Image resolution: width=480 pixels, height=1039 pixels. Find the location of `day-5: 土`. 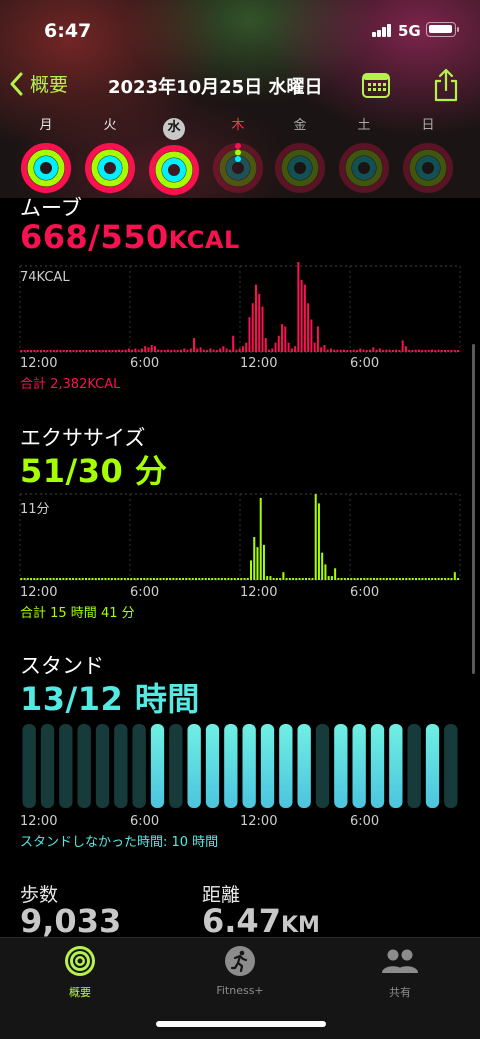

day-5: 土 is located at coordinates (364, 155).